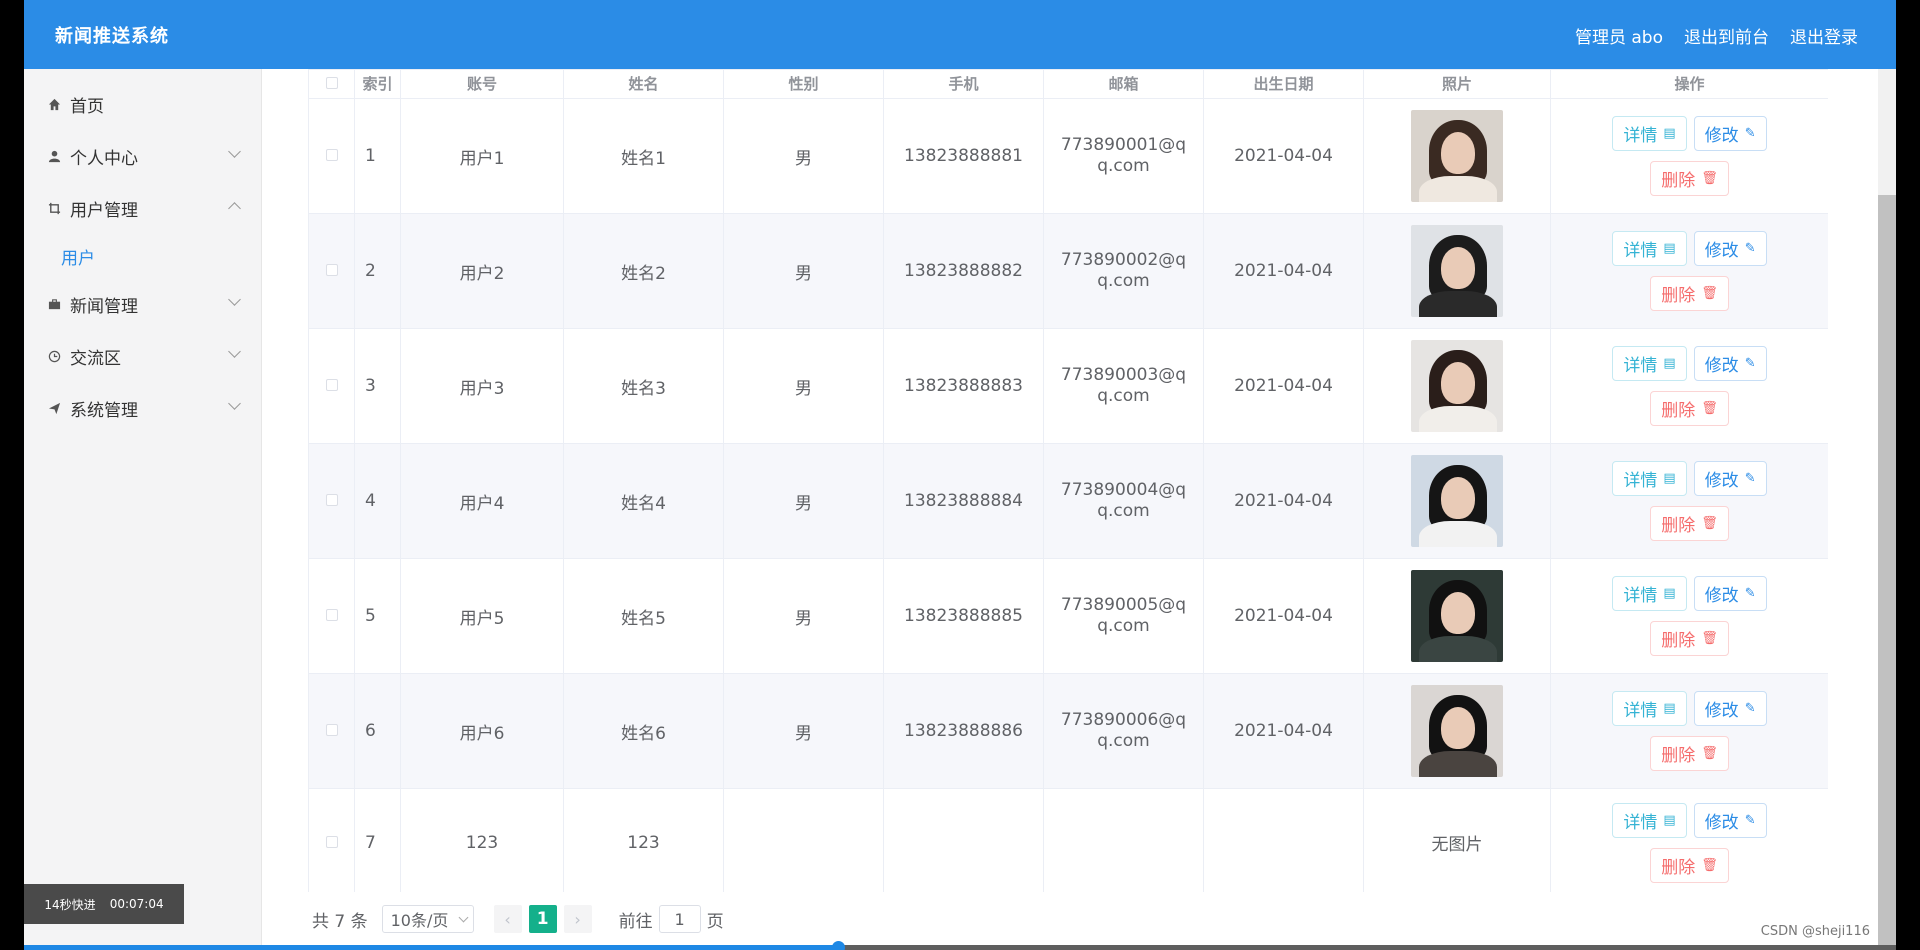 The height and width of the screenshot is (950, 1920). I want to click on sidebar-item-user-management: 用户管理, so click(142, 208).